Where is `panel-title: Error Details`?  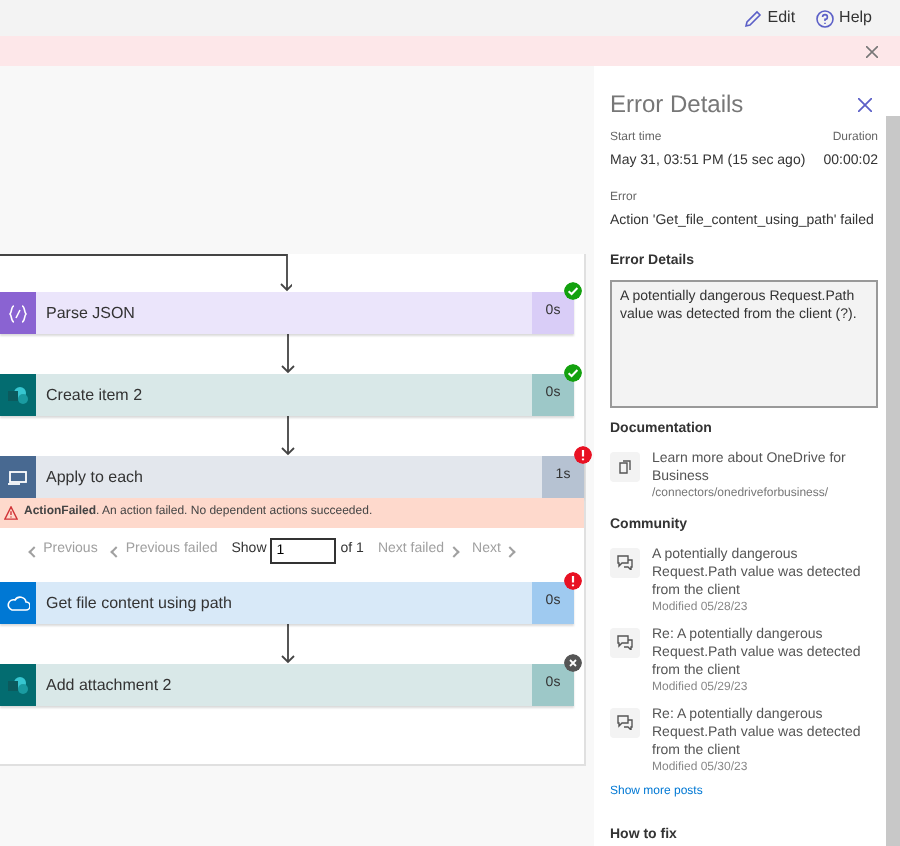
panel-title: Error Details is located at coordinates (677, 105).